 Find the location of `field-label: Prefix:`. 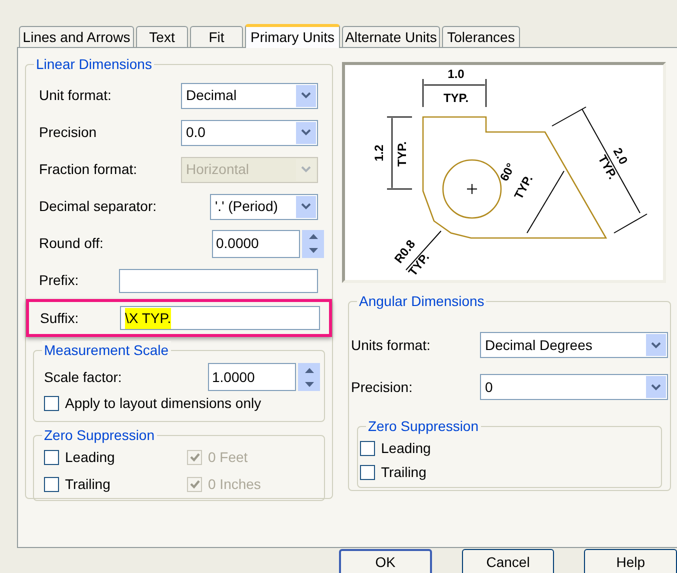

field-label: Prefix: is located at coordinates (59, 280).